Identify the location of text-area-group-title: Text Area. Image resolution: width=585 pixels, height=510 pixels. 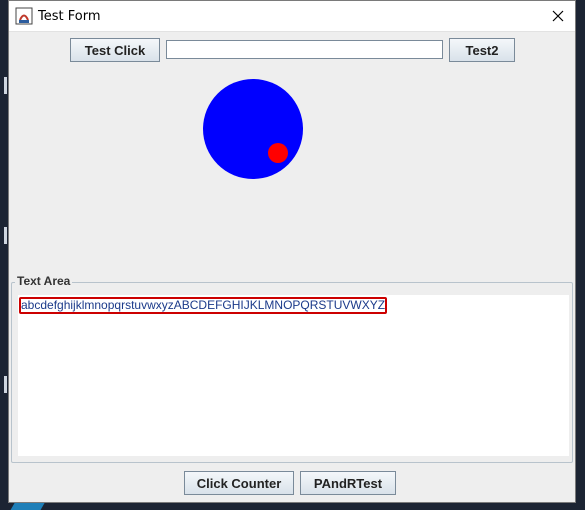
(44, 281).